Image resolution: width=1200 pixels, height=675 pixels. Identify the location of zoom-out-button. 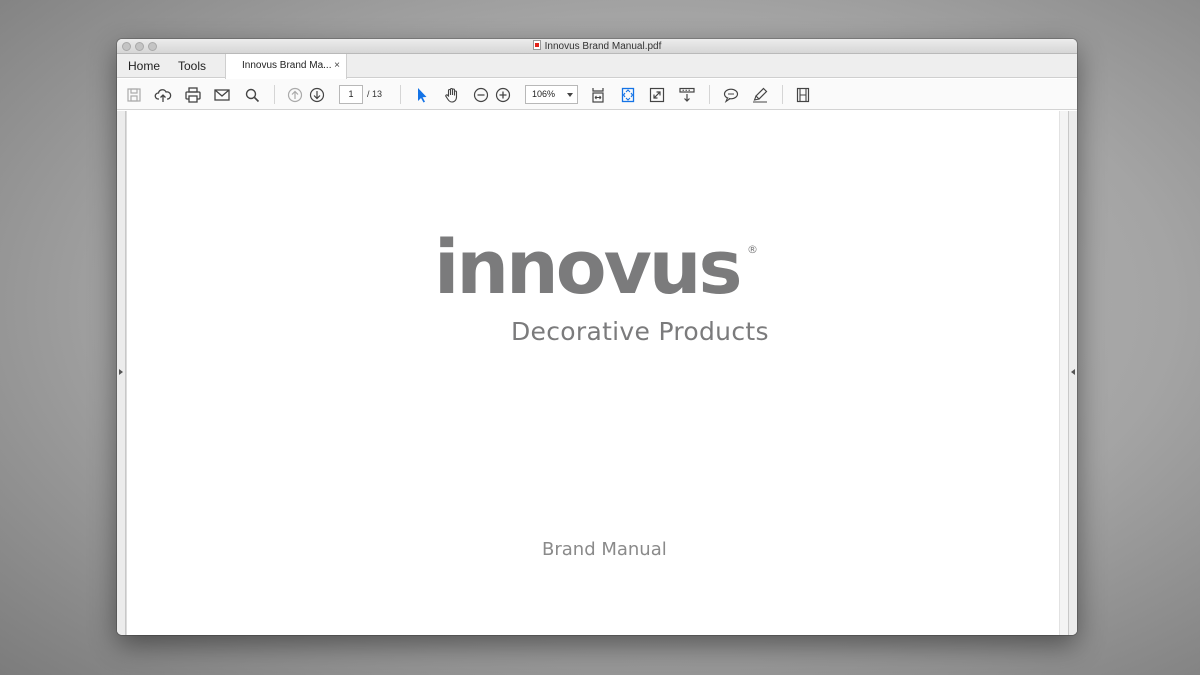
(481, 95).